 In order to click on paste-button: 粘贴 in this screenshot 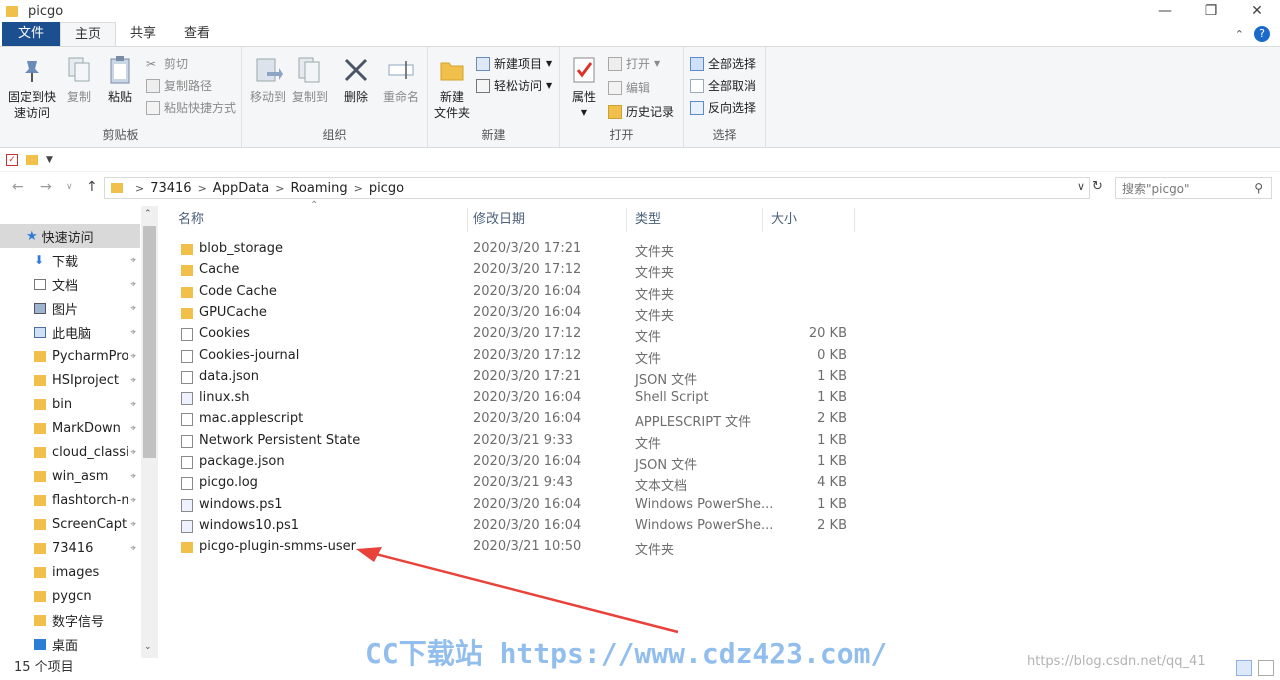, I will do `click(120, 79)`.